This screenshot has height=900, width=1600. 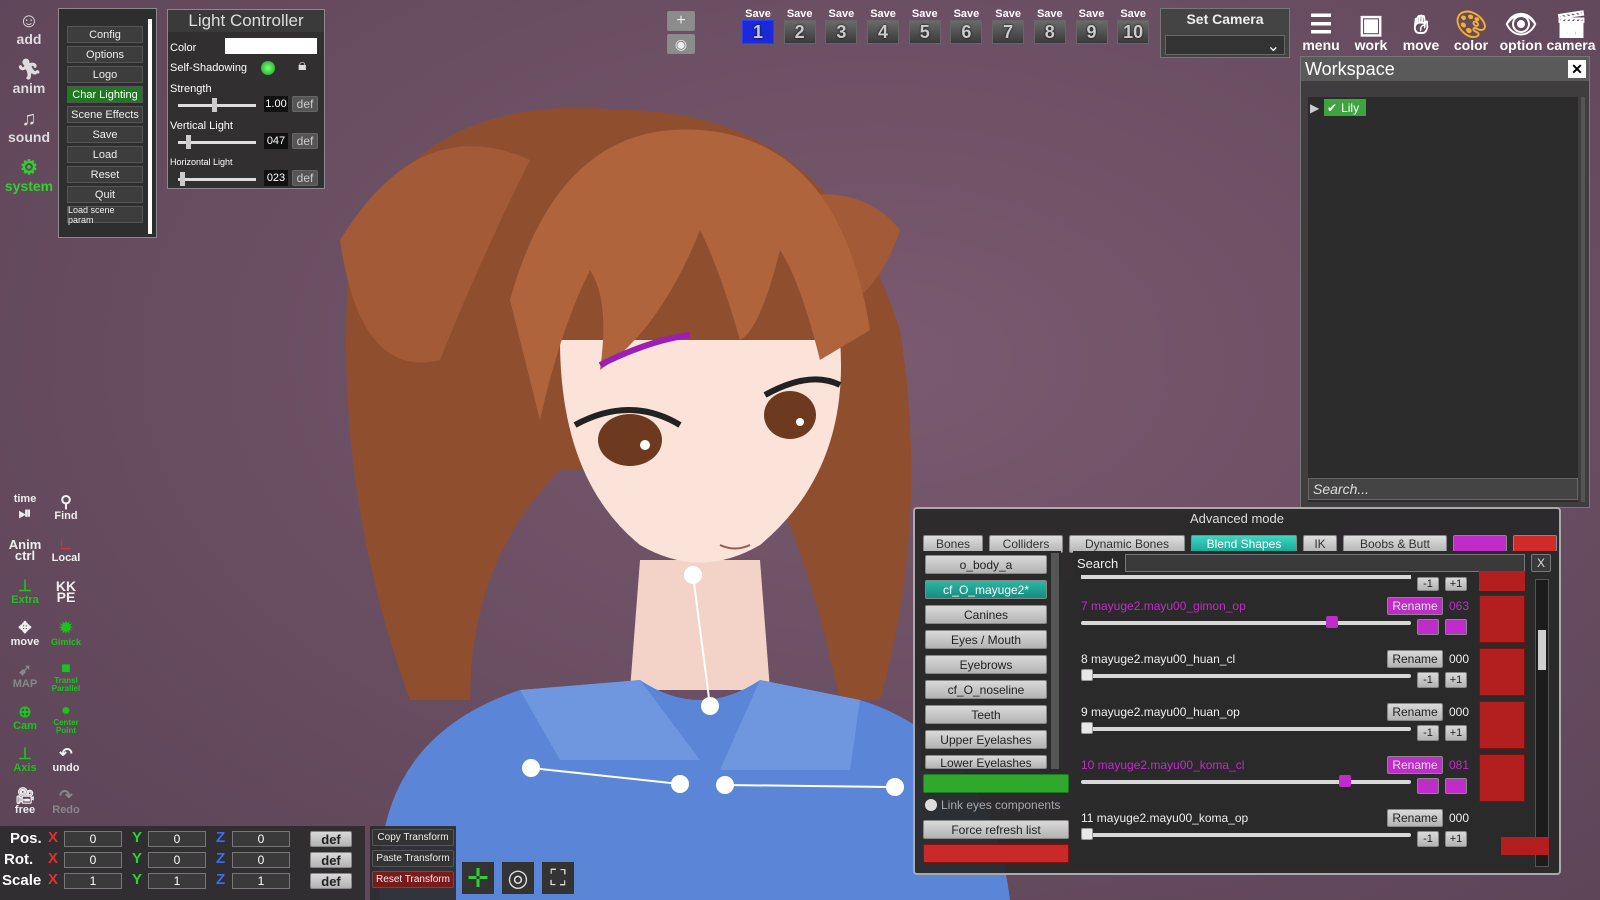 What do you see at coordinates (271, 46) in the screenshot?
I see `color-swatch` at bounding box center [271, 46].